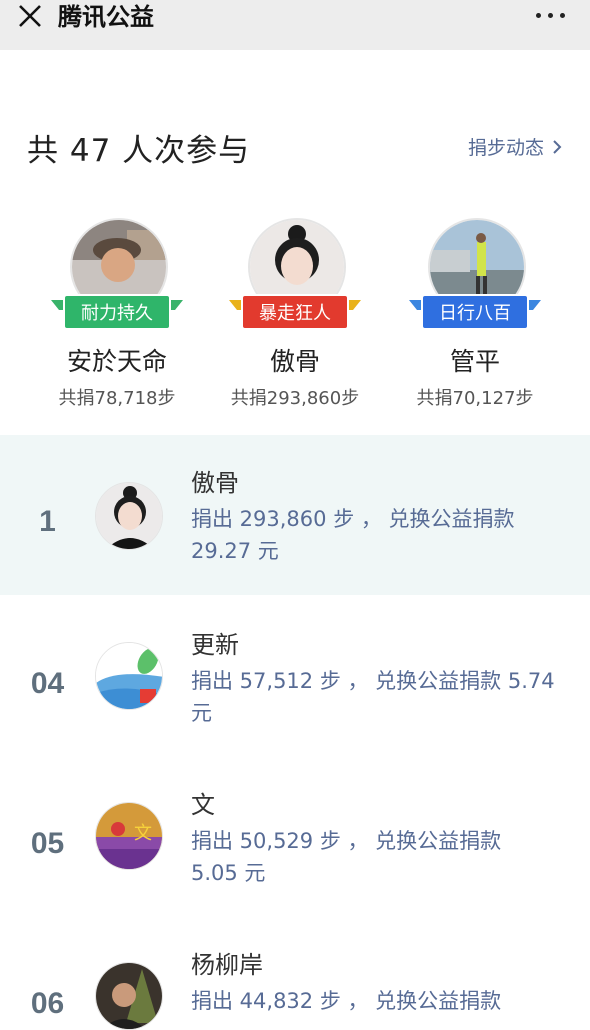 This screenshot has height=1030, width=590. Describe the element at coordinates (295, 972) in the screenshot. I see `list-item: 06 杨柳岸 捐出 44,832 步 ， 兑换公益捐款` at that location.